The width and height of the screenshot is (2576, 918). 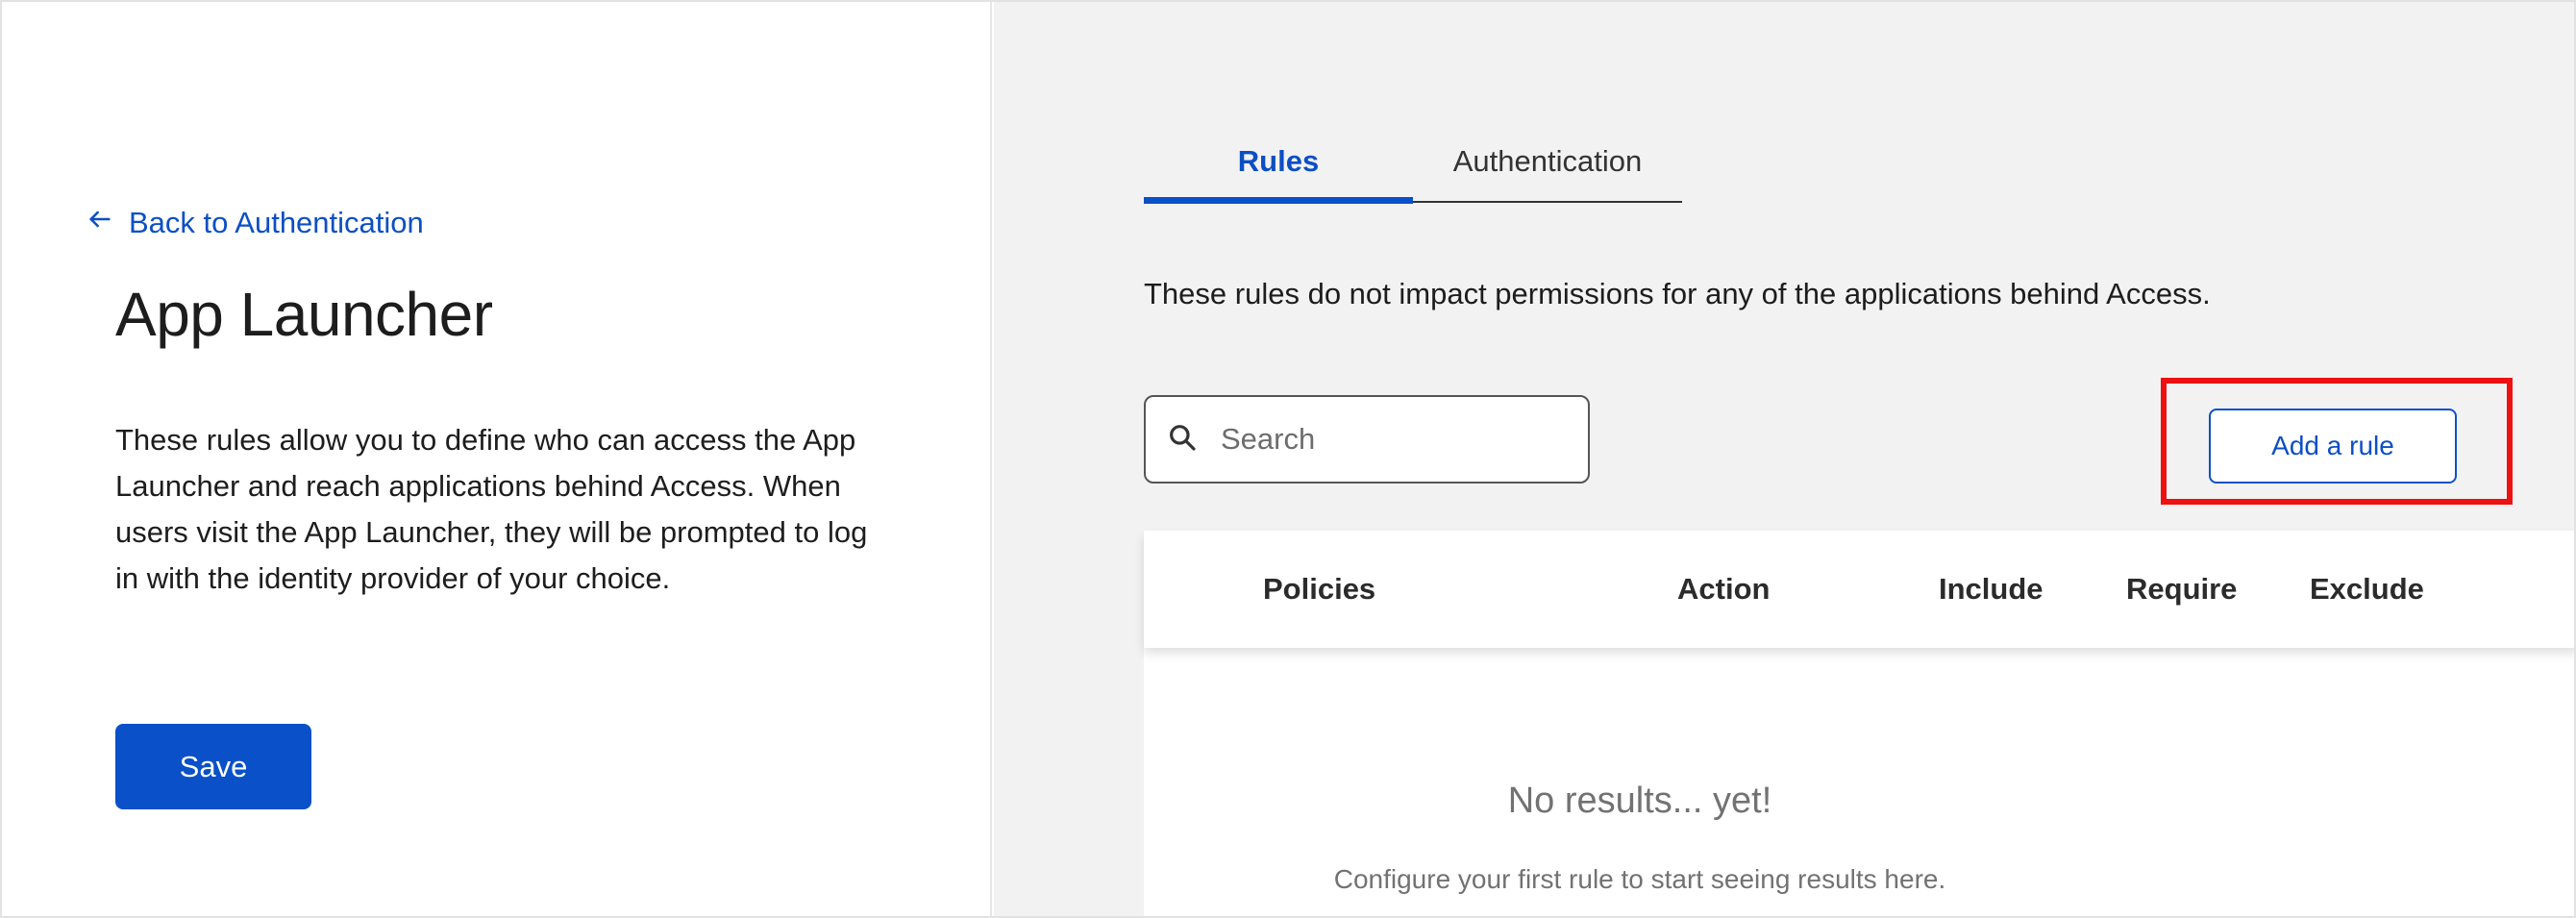 What do you see at coordinates (1279, 200) in the screenshot?
I see `active-tab-indicator` at bounding box center [1279, 200].